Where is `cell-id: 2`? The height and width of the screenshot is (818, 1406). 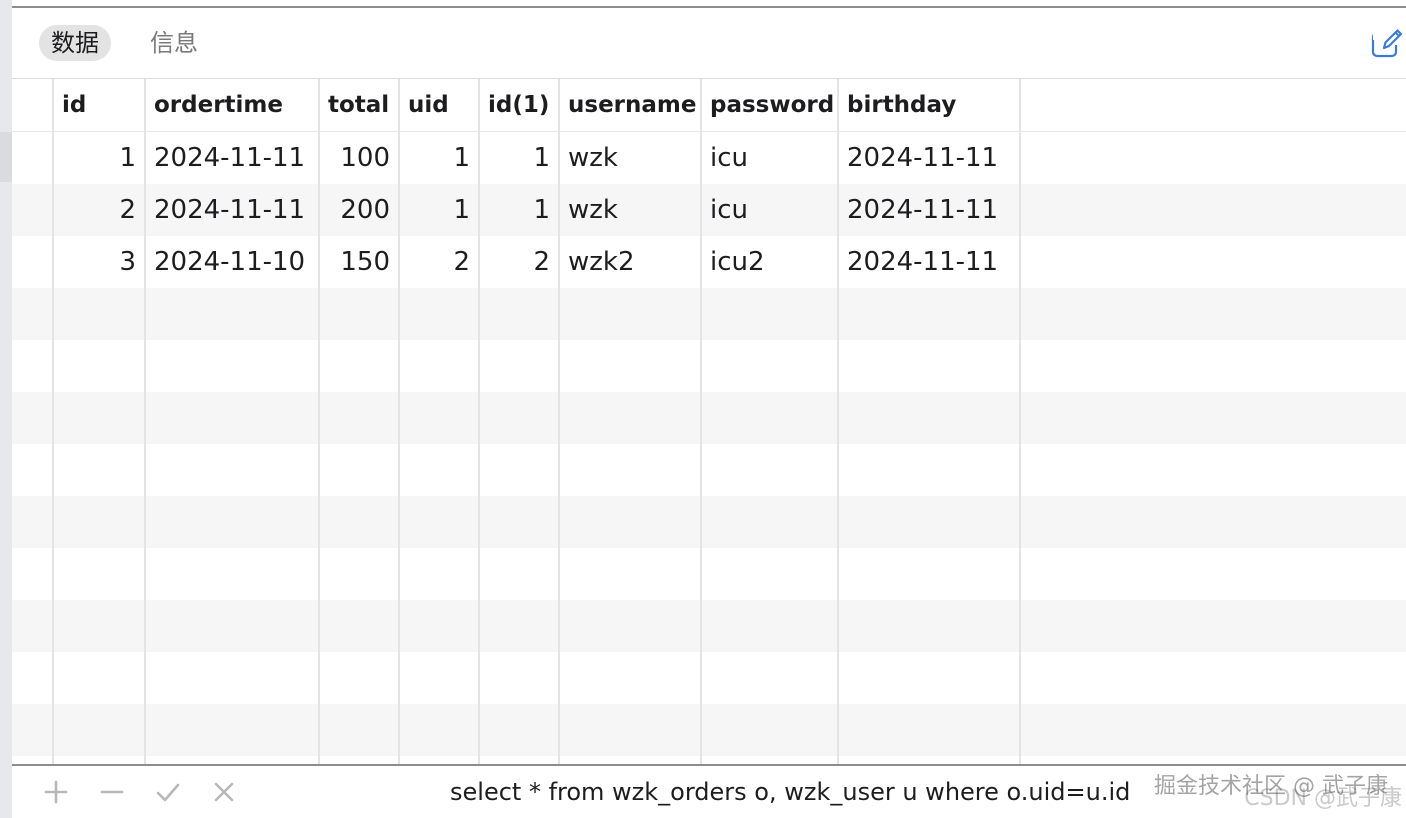 cell-id: 2 is located at coordinates (99, 210).